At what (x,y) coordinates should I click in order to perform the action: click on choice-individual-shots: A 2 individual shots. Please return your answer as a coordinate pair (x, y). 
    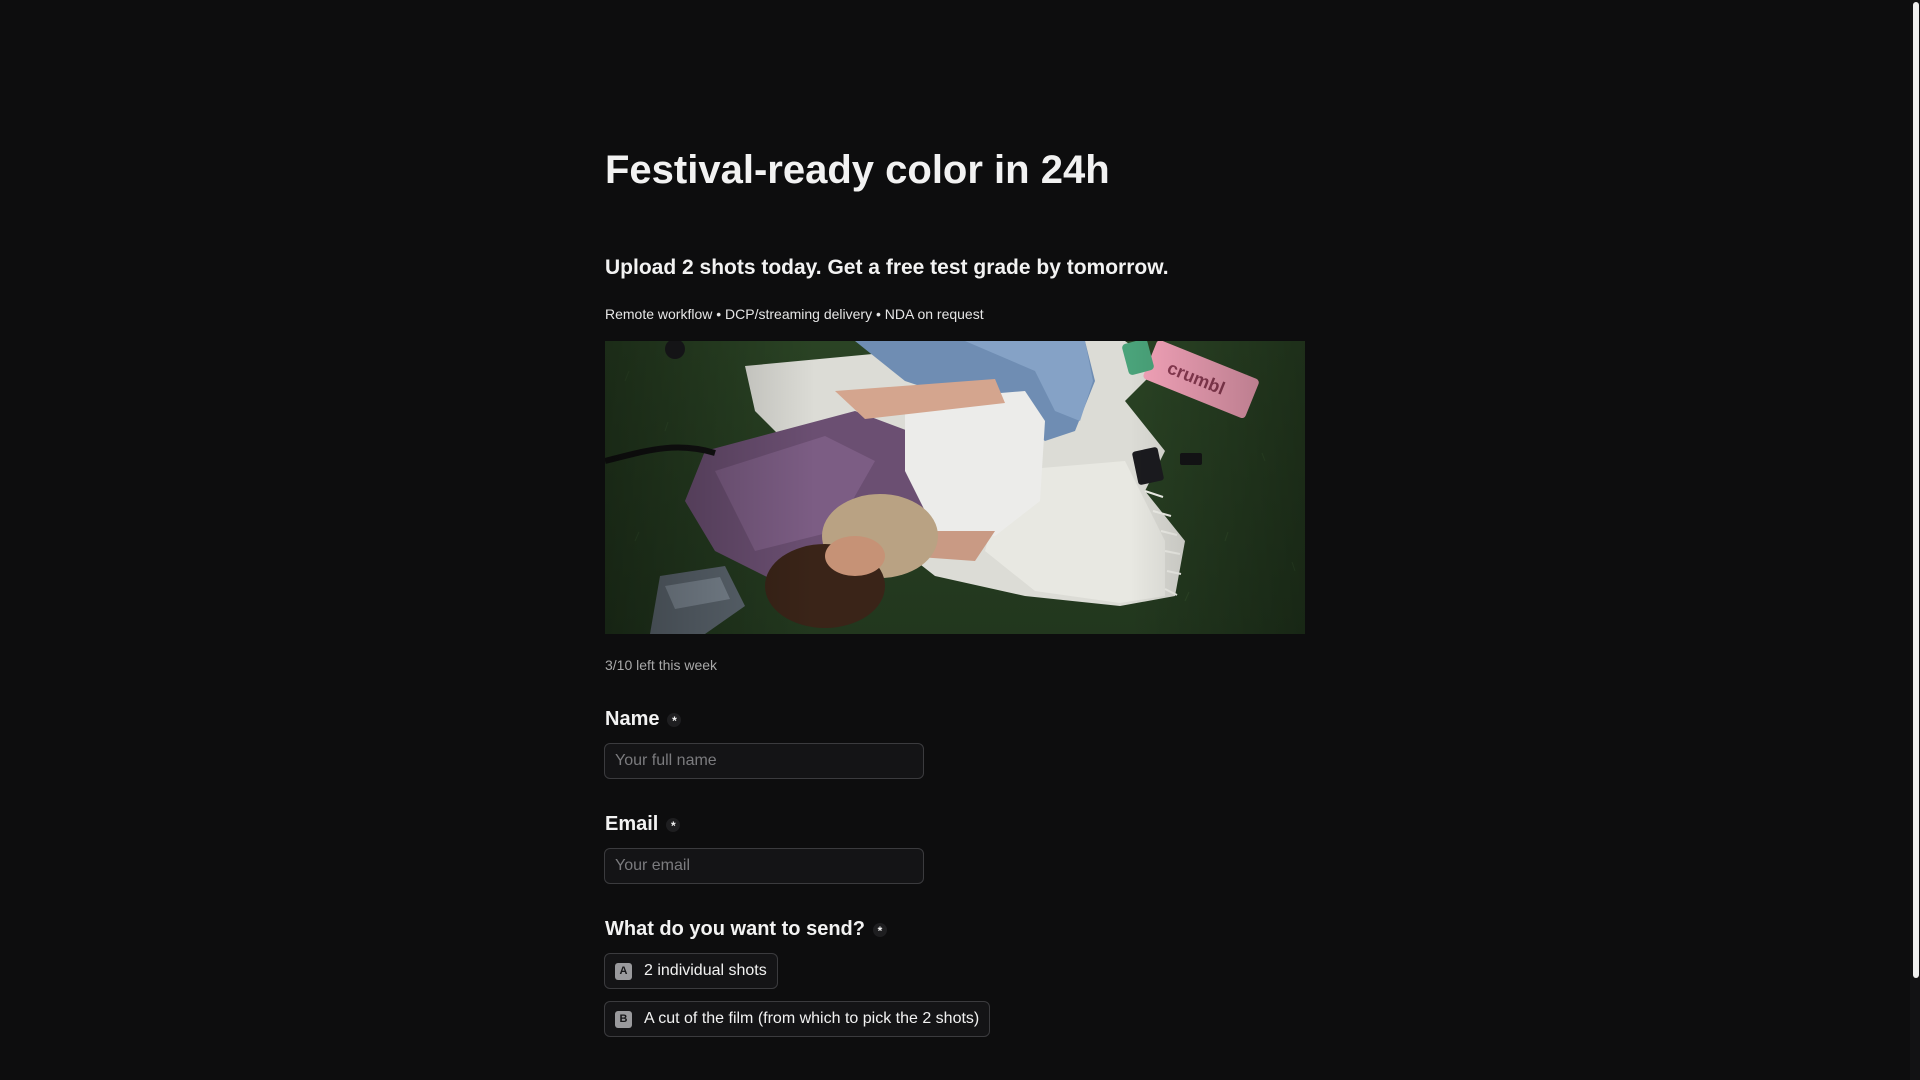
    Looking at the image, I should click on (691, 971).